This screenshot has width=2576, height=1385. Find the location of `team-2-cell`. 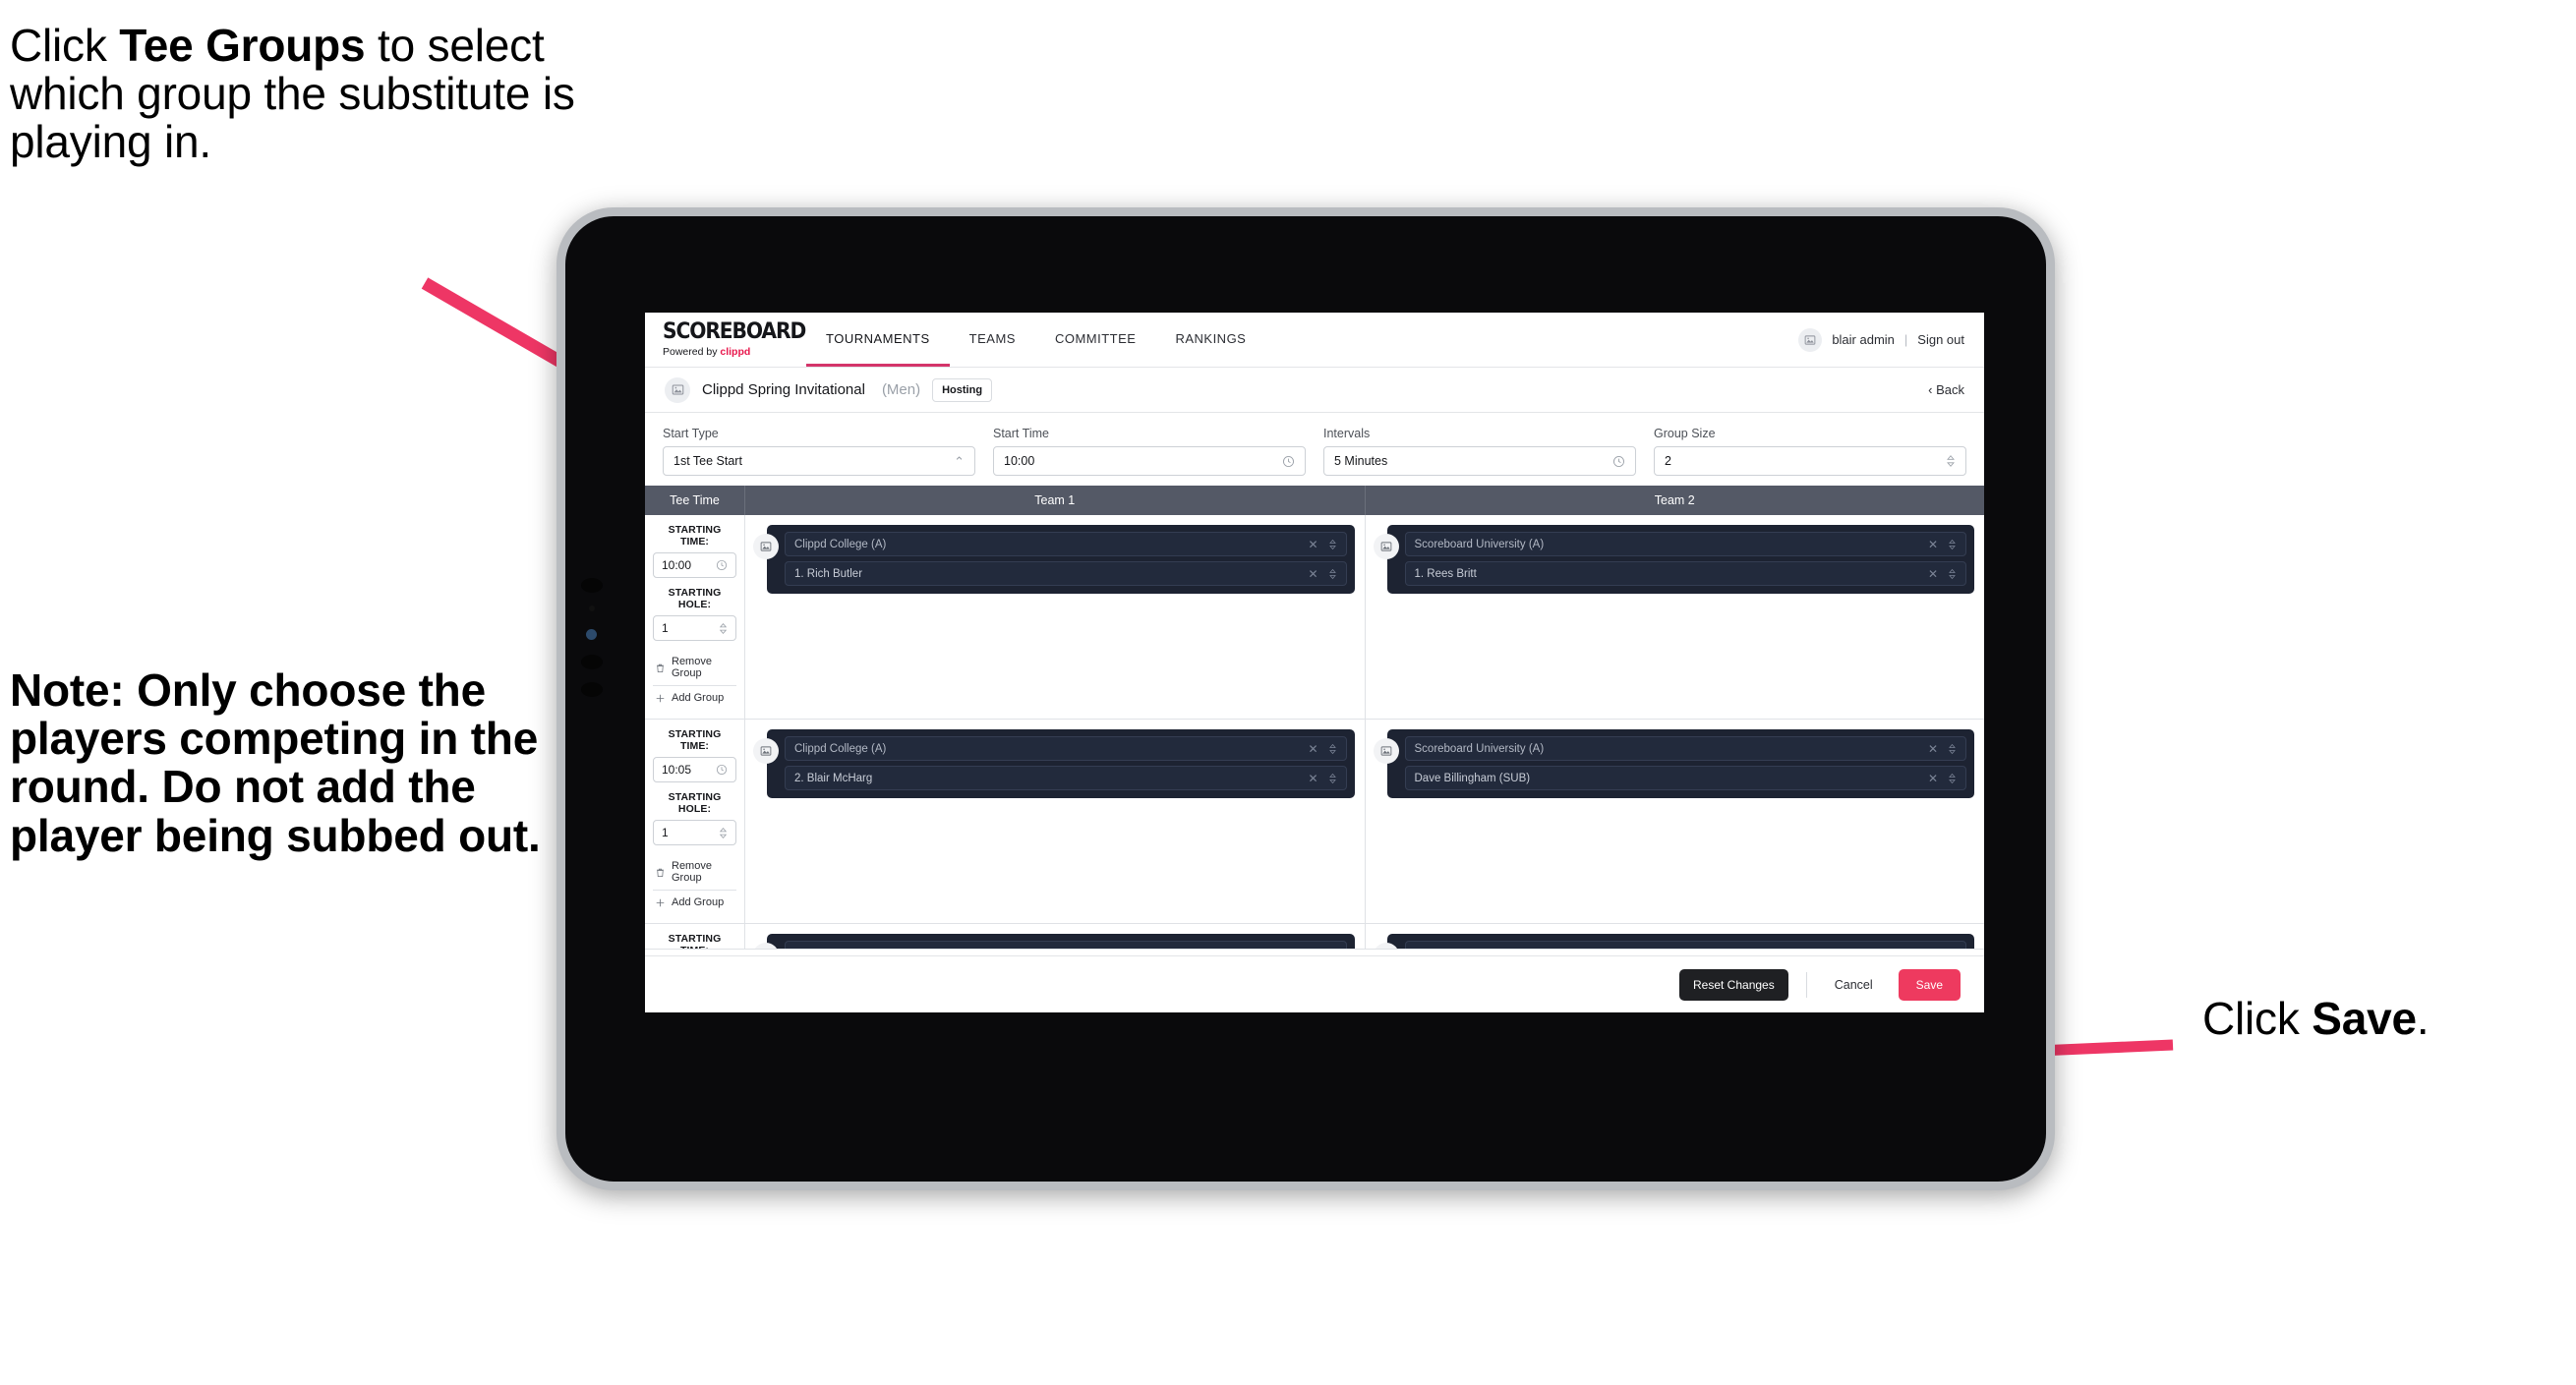

team-2-cell is located at coordinates (1675, 937).